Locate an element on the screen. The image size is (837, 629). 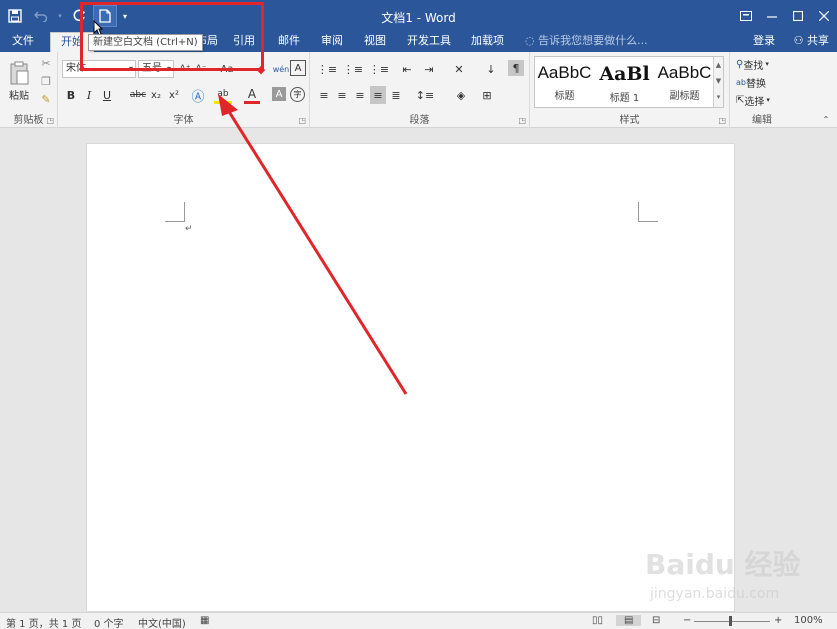
style-heading-1: AaBl 标题 1 is located at coordinates (624, 82).